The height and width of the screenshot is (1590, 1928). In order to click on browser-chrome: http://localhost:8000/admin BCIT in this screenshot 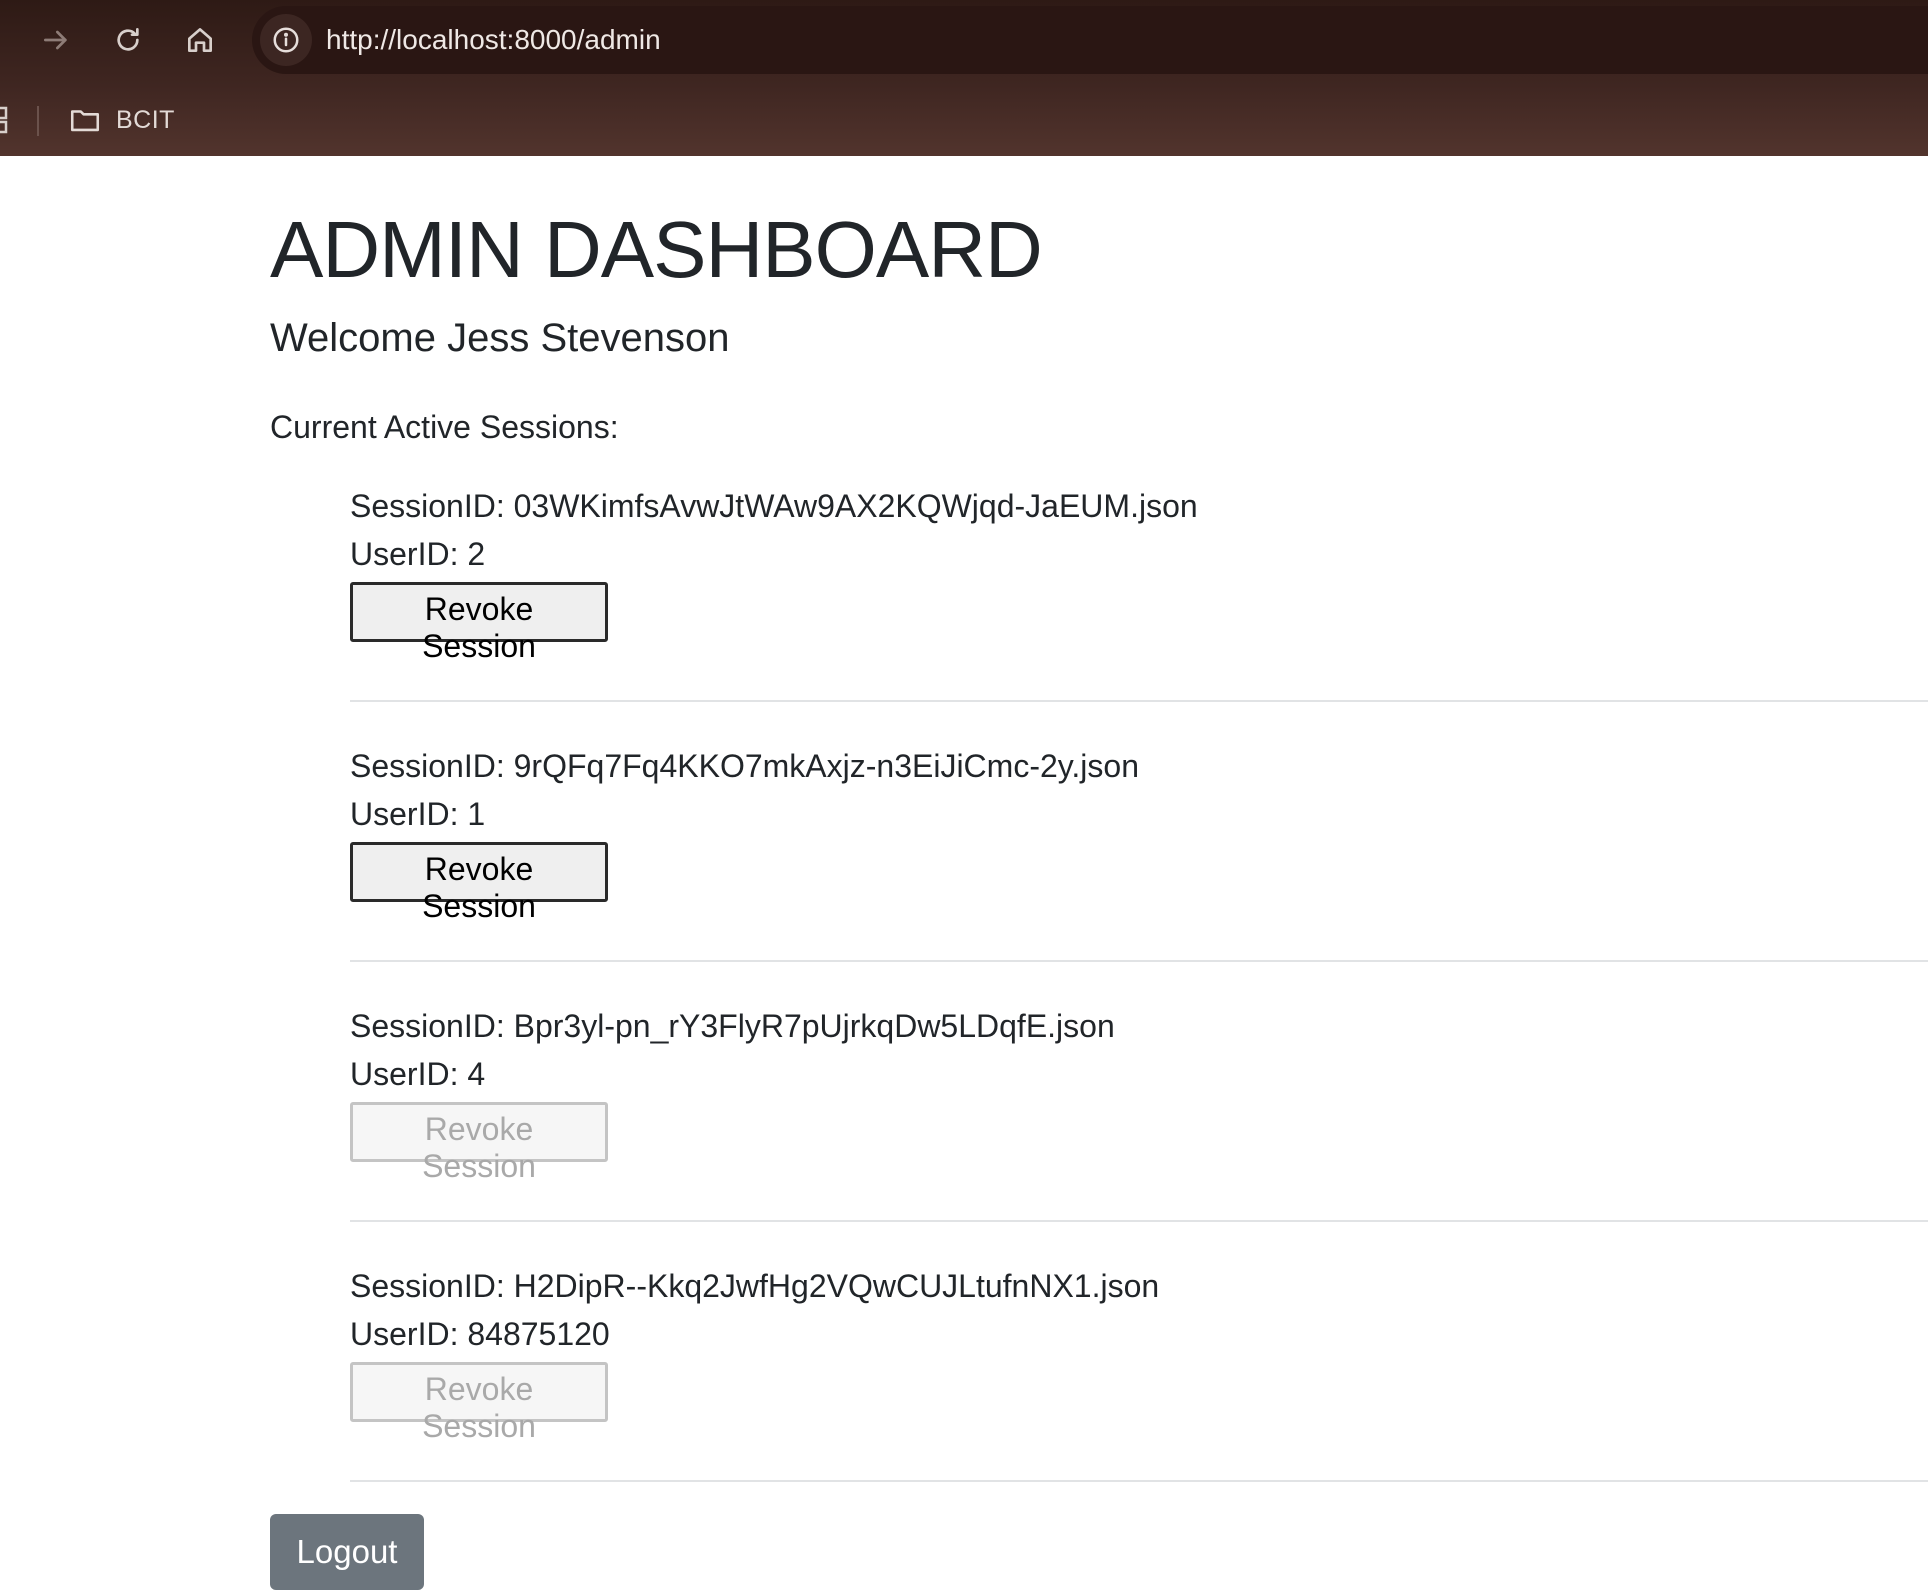, I will do `click(964, 78)`.